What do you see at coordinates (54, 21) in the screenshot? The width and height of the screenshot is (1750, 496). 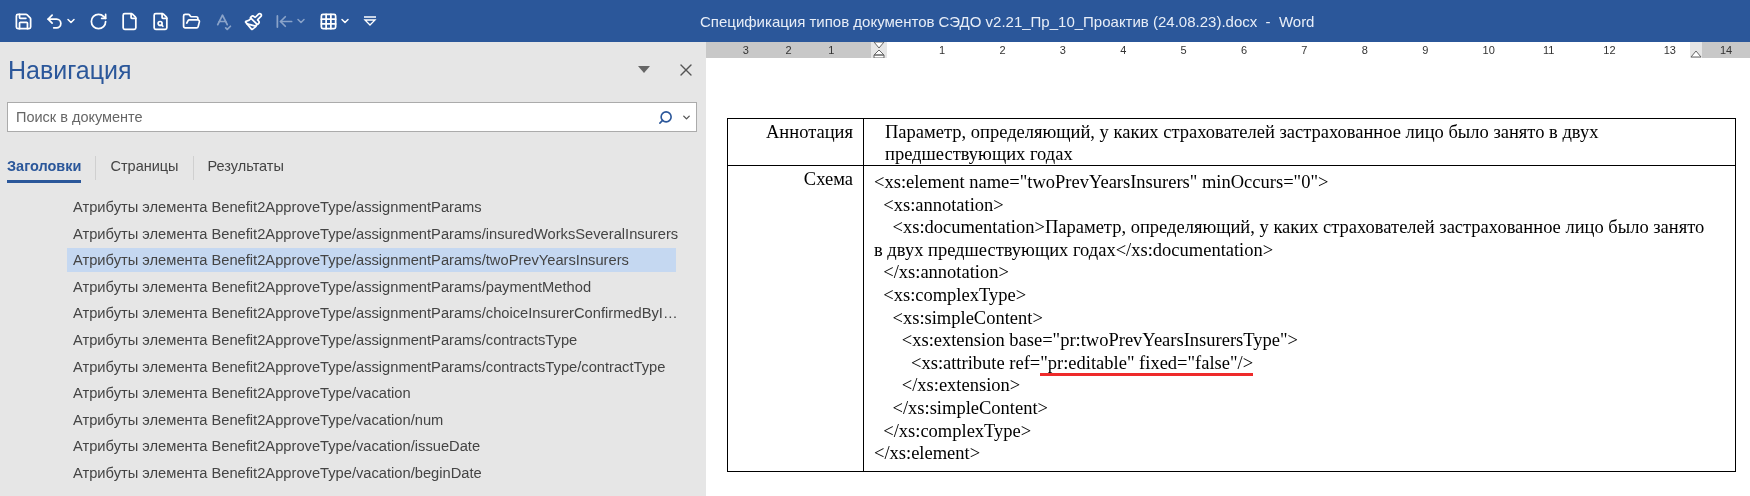 I see `undo-icon` at bounding box center [54, 21].